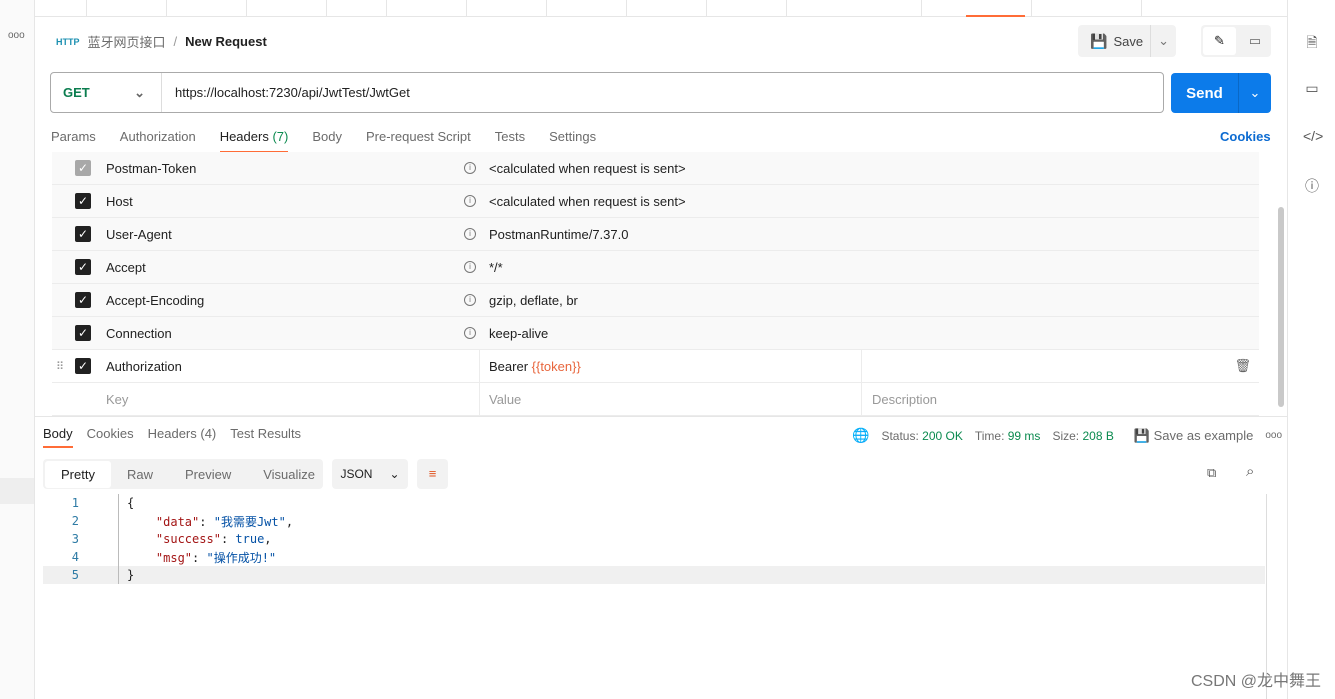 The image size is (1335, 699). Describe the element at coordinates (1281, 307) in the screenshot. I see `scrollbar` at that location.